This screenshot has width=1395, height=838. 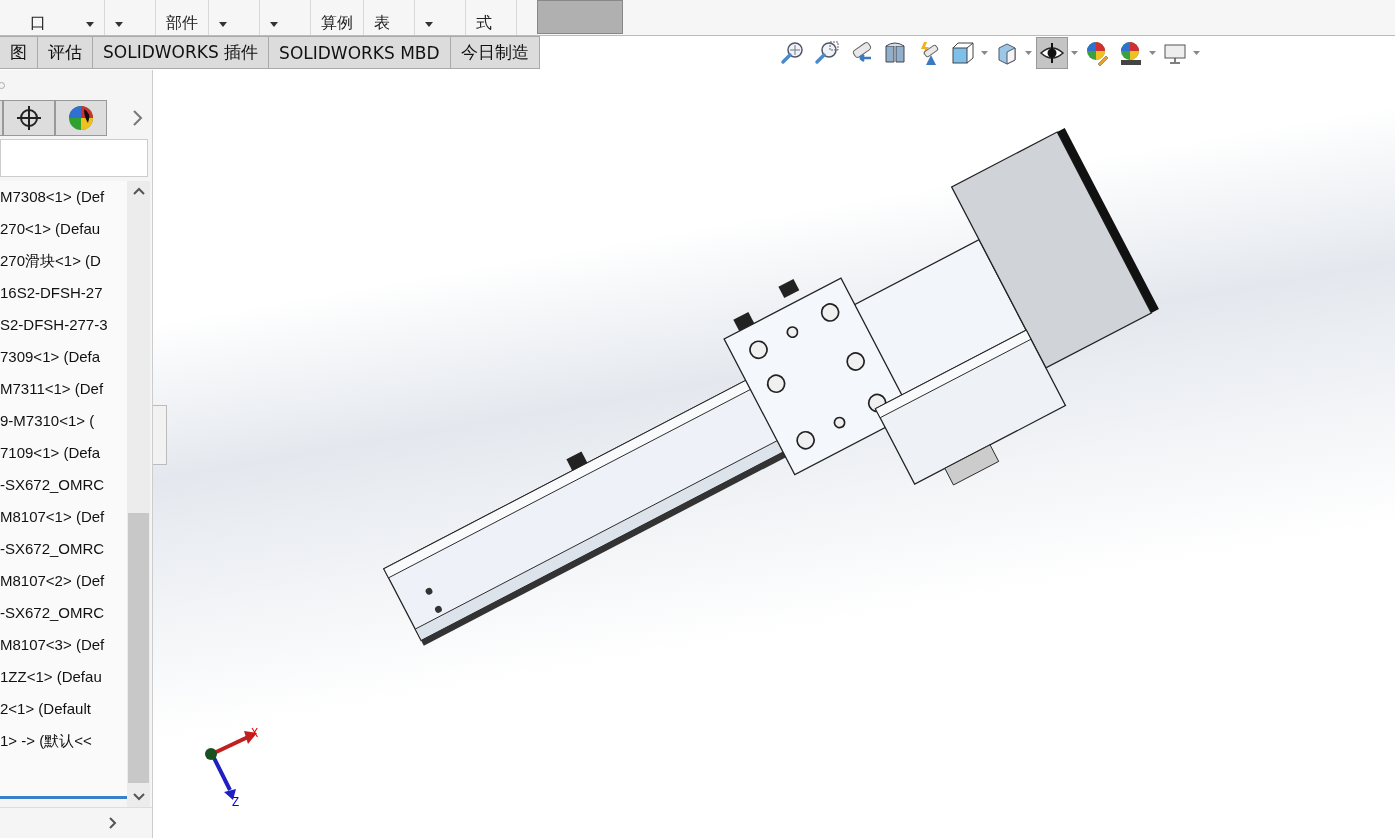 What do you see at coordinates (495, 52) in the screenshot?
I see `ribbon-tab: 今日制造` at bounding box center [495, 52].